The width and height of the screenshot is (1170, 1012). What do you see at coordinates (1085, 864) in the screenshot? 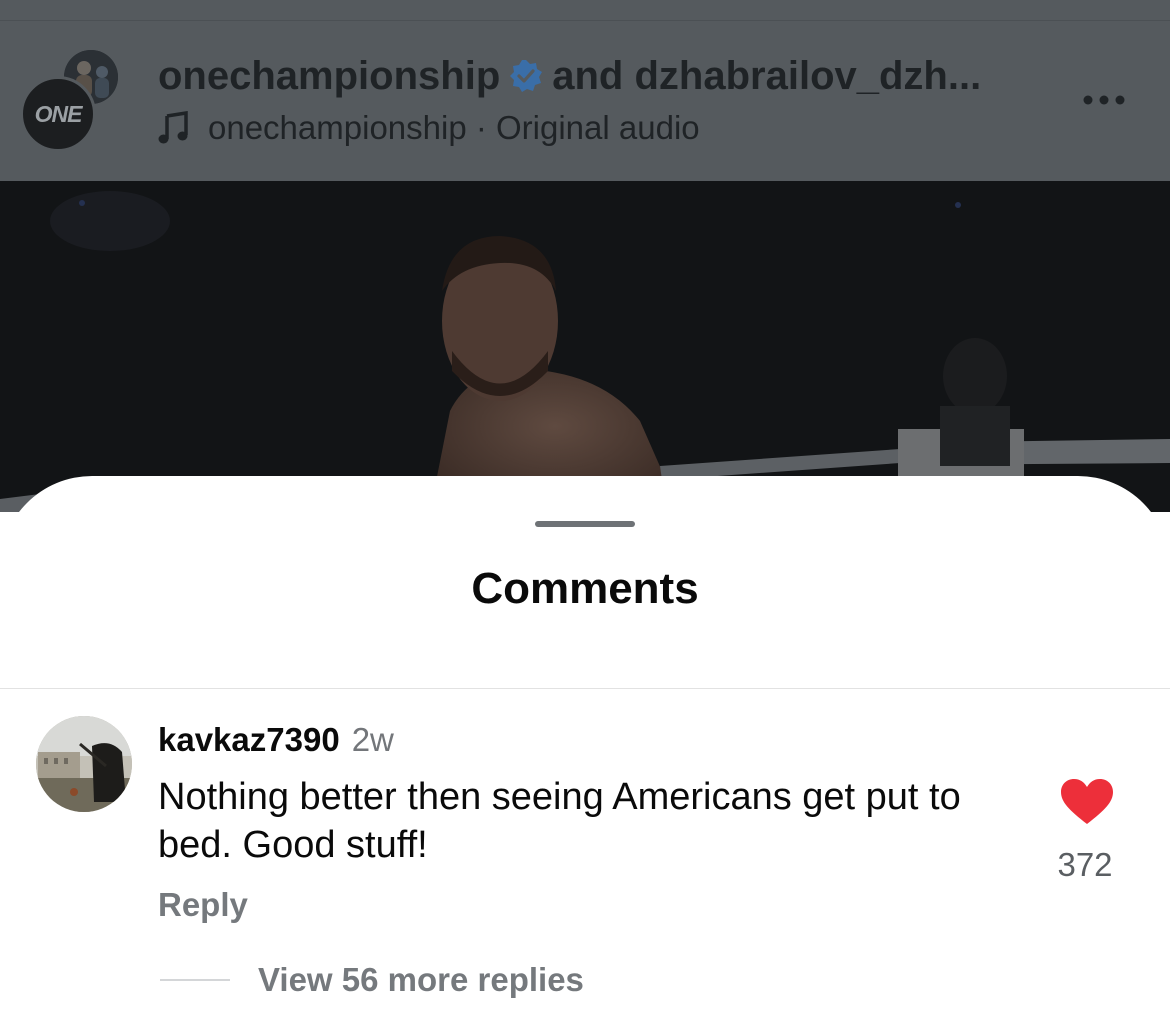
I see `like-count: 372` at bounding box center [1085, 864].